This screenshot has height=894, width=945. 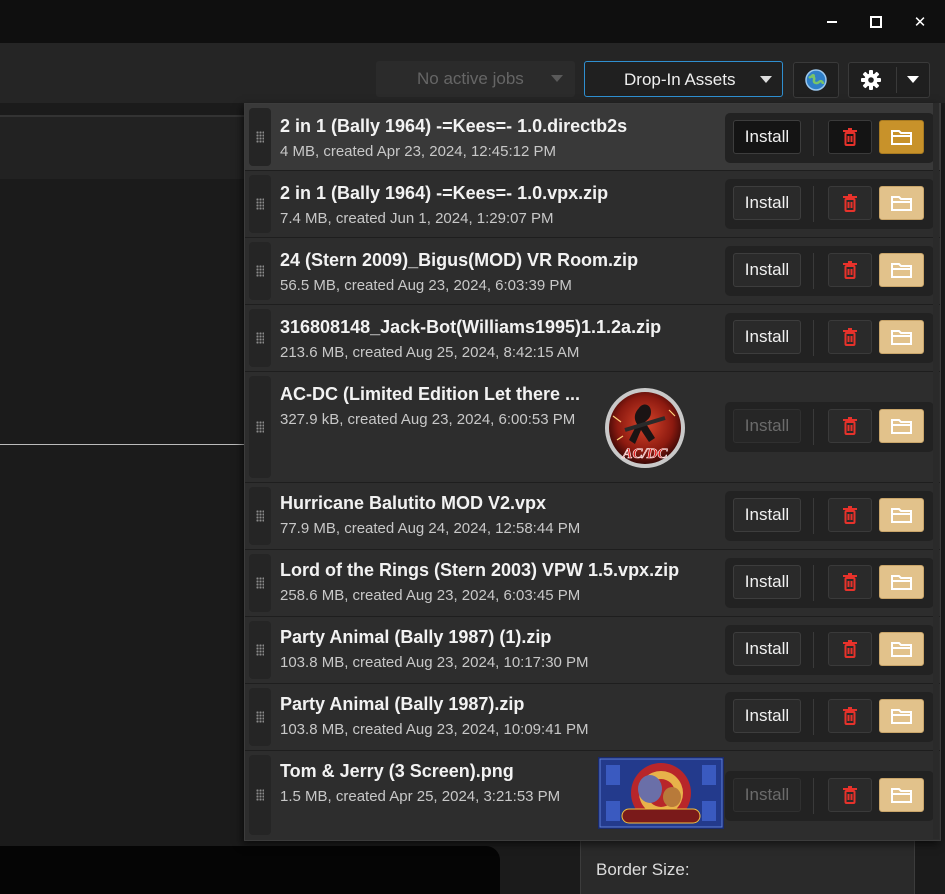 What do you see at coordinates (645, 428) in the screenshot?
I see `table-logo-thumbnail: AC/DC` at bounding box center [645, 428].